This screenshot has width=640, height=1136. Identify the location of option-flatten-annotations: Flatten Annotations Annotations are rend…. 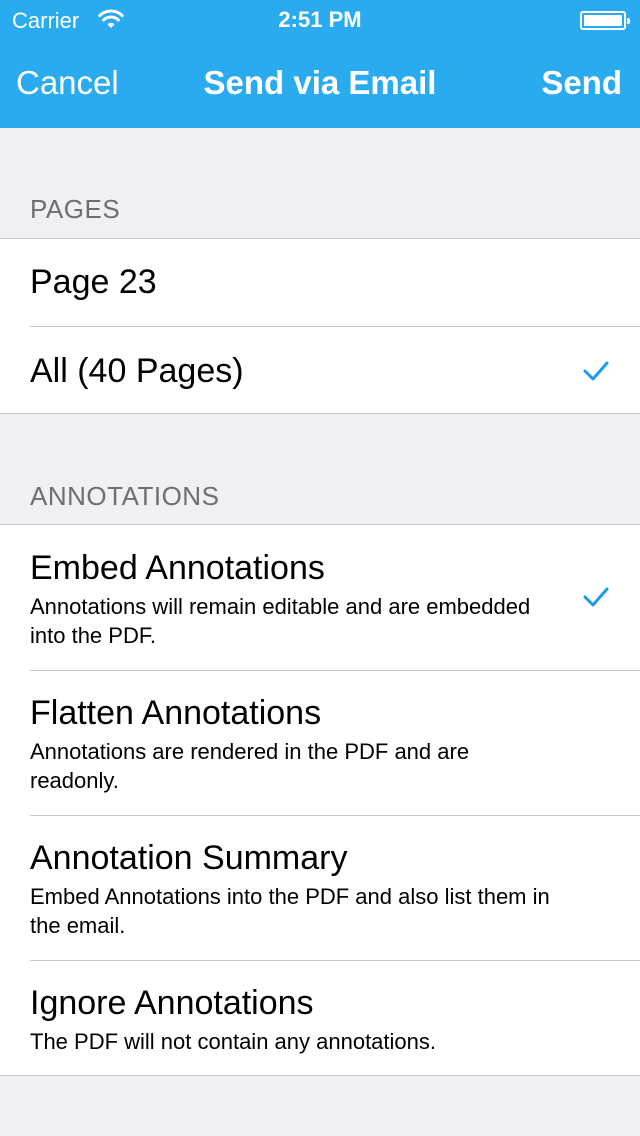
(320, 742).